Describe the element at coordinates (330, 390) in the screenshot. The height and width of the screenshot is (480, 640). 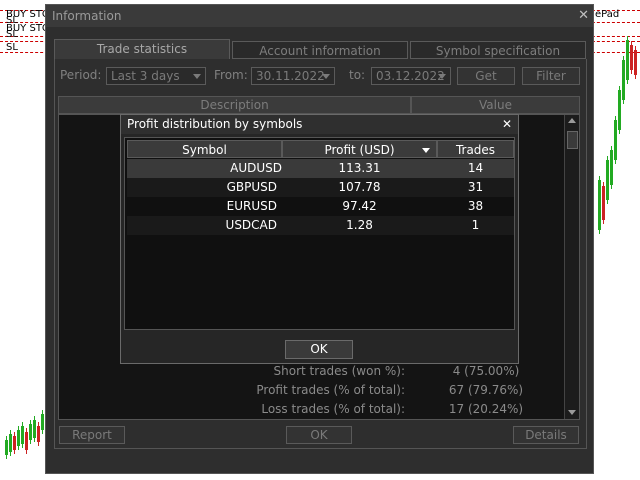
I see `stat-row-label: Profit trades (% of total):` at that location.